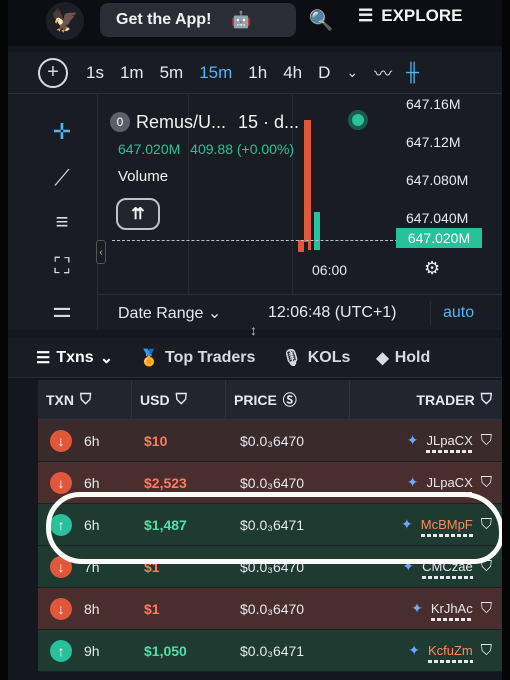 Image resolution: width=510 pixels, height=680 pixels. I want to click on tab-kols-label: KOLs, so click(329, 357).